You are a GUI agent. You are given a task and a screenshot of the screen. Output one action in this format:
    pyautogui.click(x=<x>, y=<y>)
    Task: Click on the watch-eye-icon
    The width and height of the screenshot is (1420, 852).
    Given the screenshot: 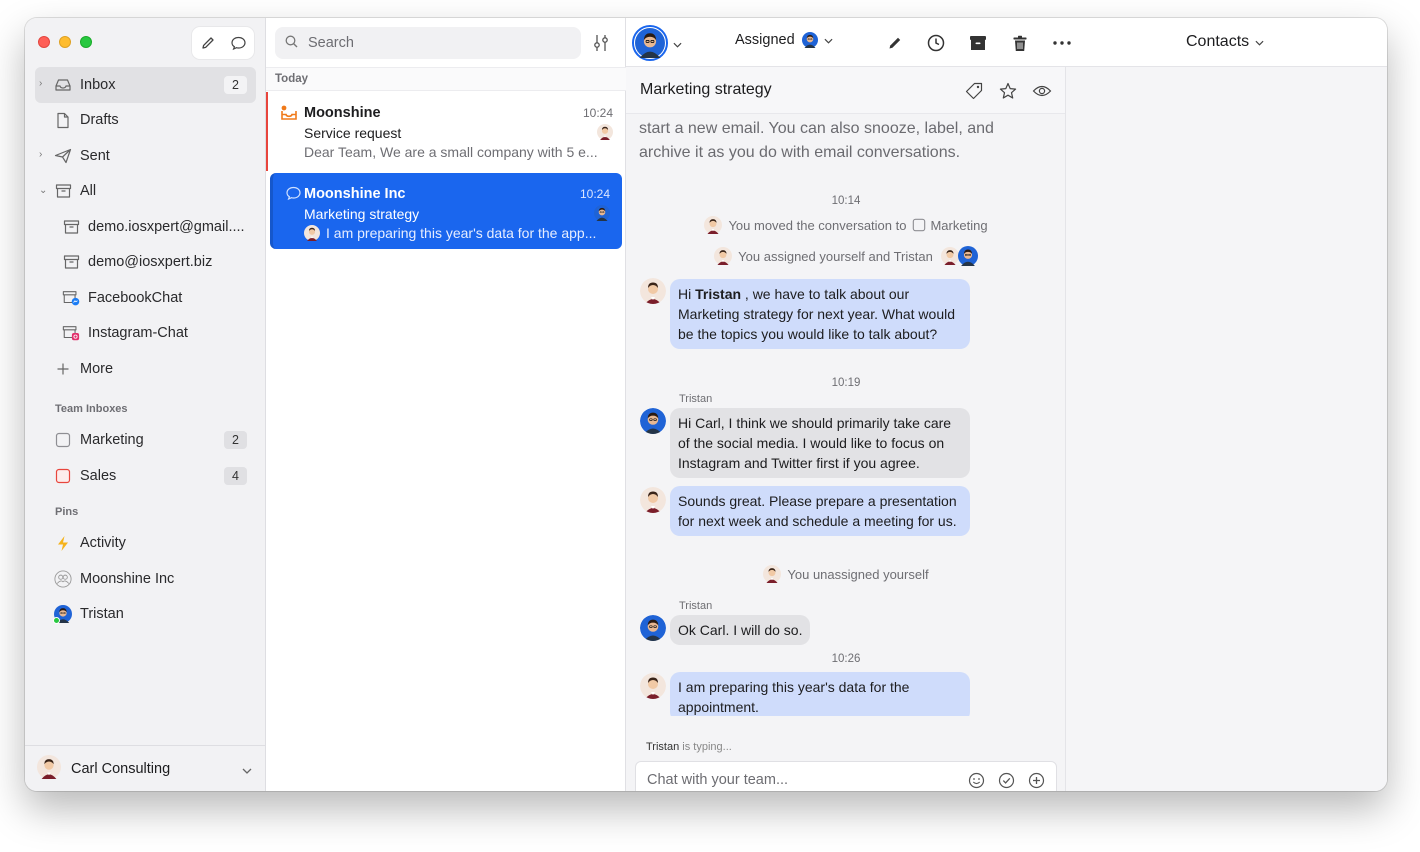 What is the action you would take?
    pyautogui.click(x=1042, y=91)
    